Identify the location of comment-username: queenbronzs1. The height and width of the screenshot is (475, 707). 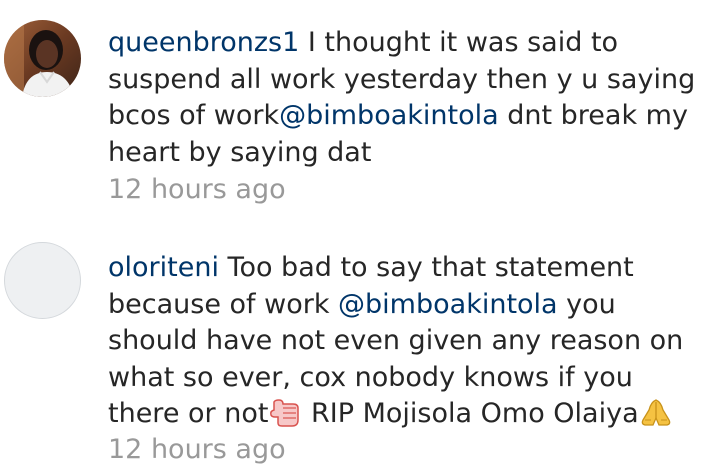
(203, 42).